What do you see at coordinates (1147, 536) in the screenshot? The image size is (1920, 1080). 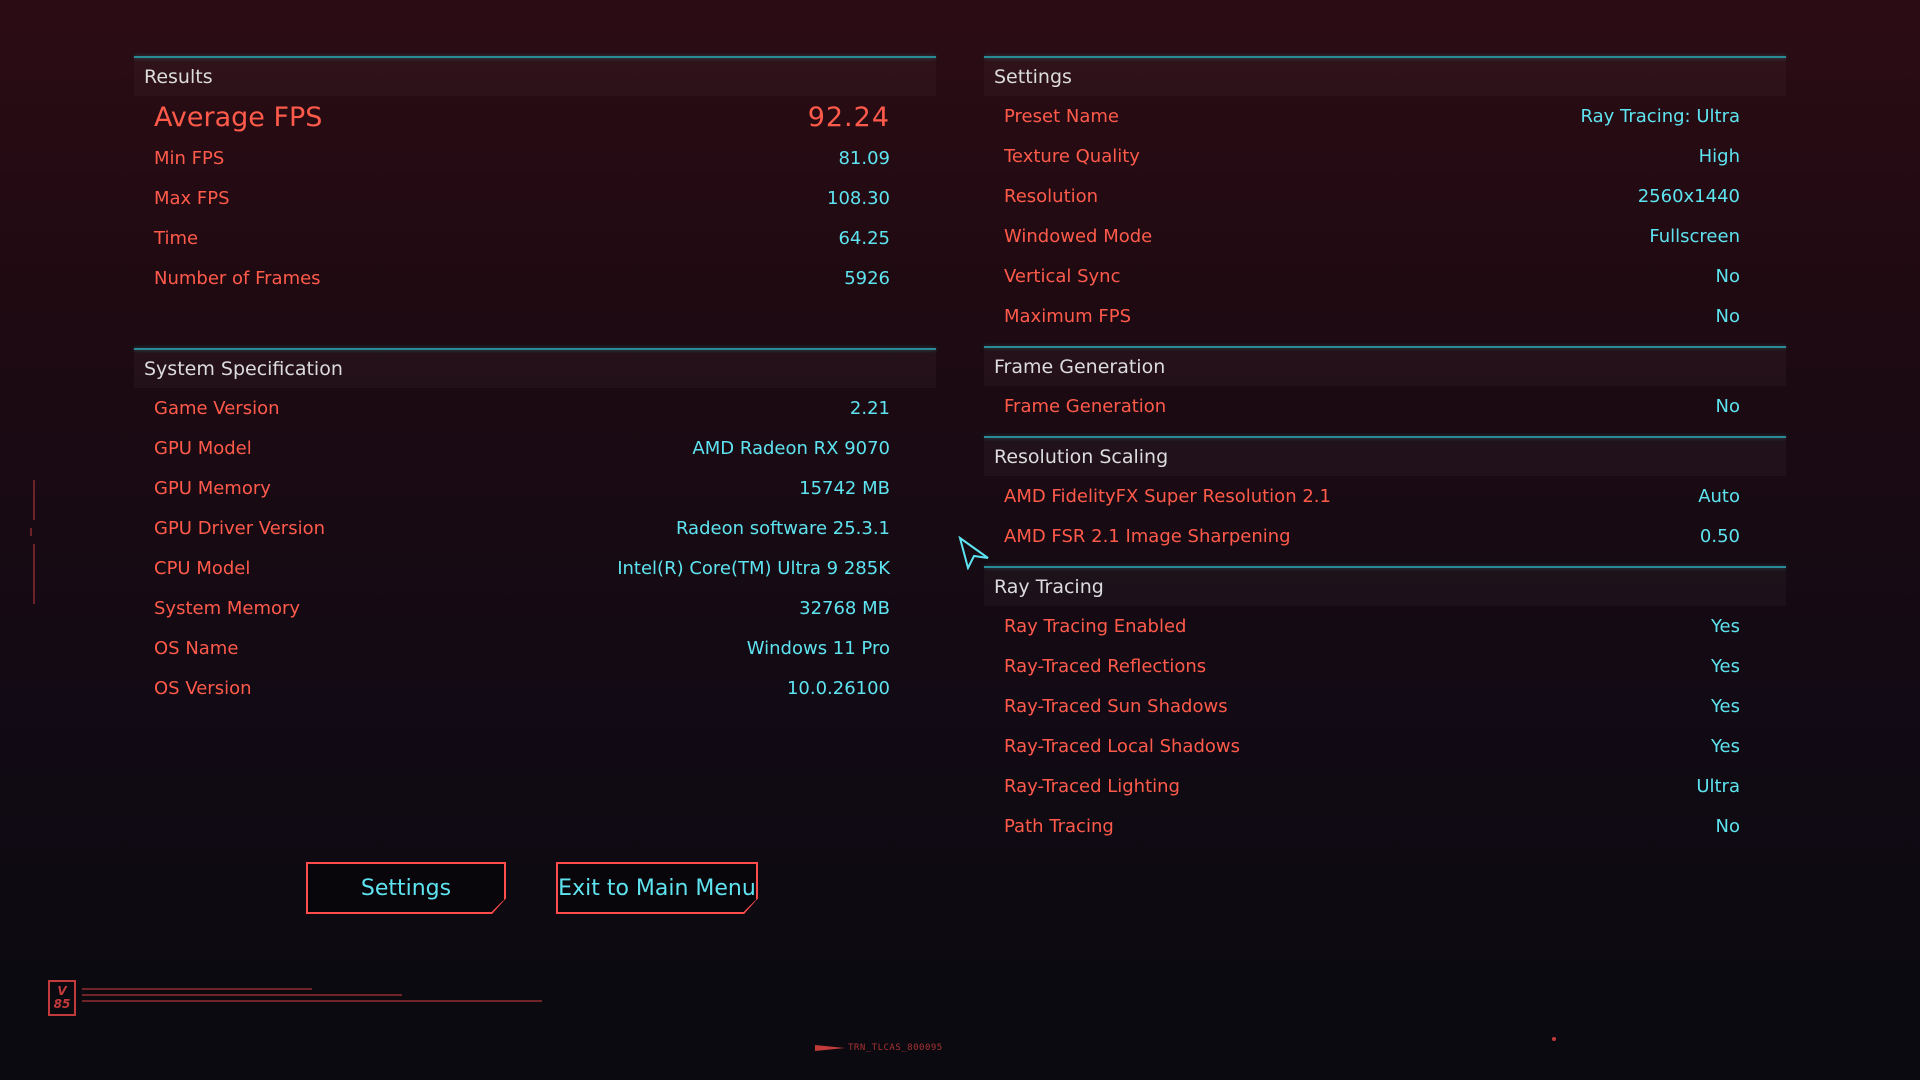 I see `resolution-scaling-row-label: AMD FSR 2.1 Image Sharpening` at bounding box center [1147, 536].